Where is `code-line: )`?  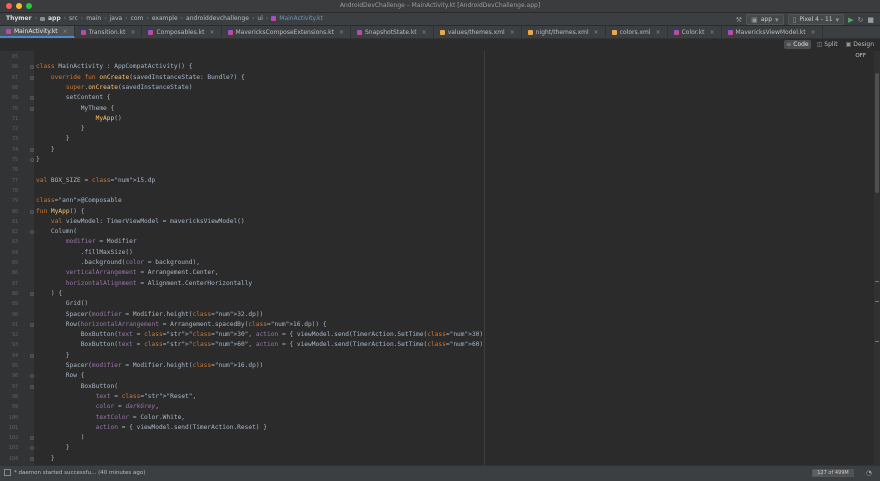
code-line: ) is located at coordinates (60, 437).